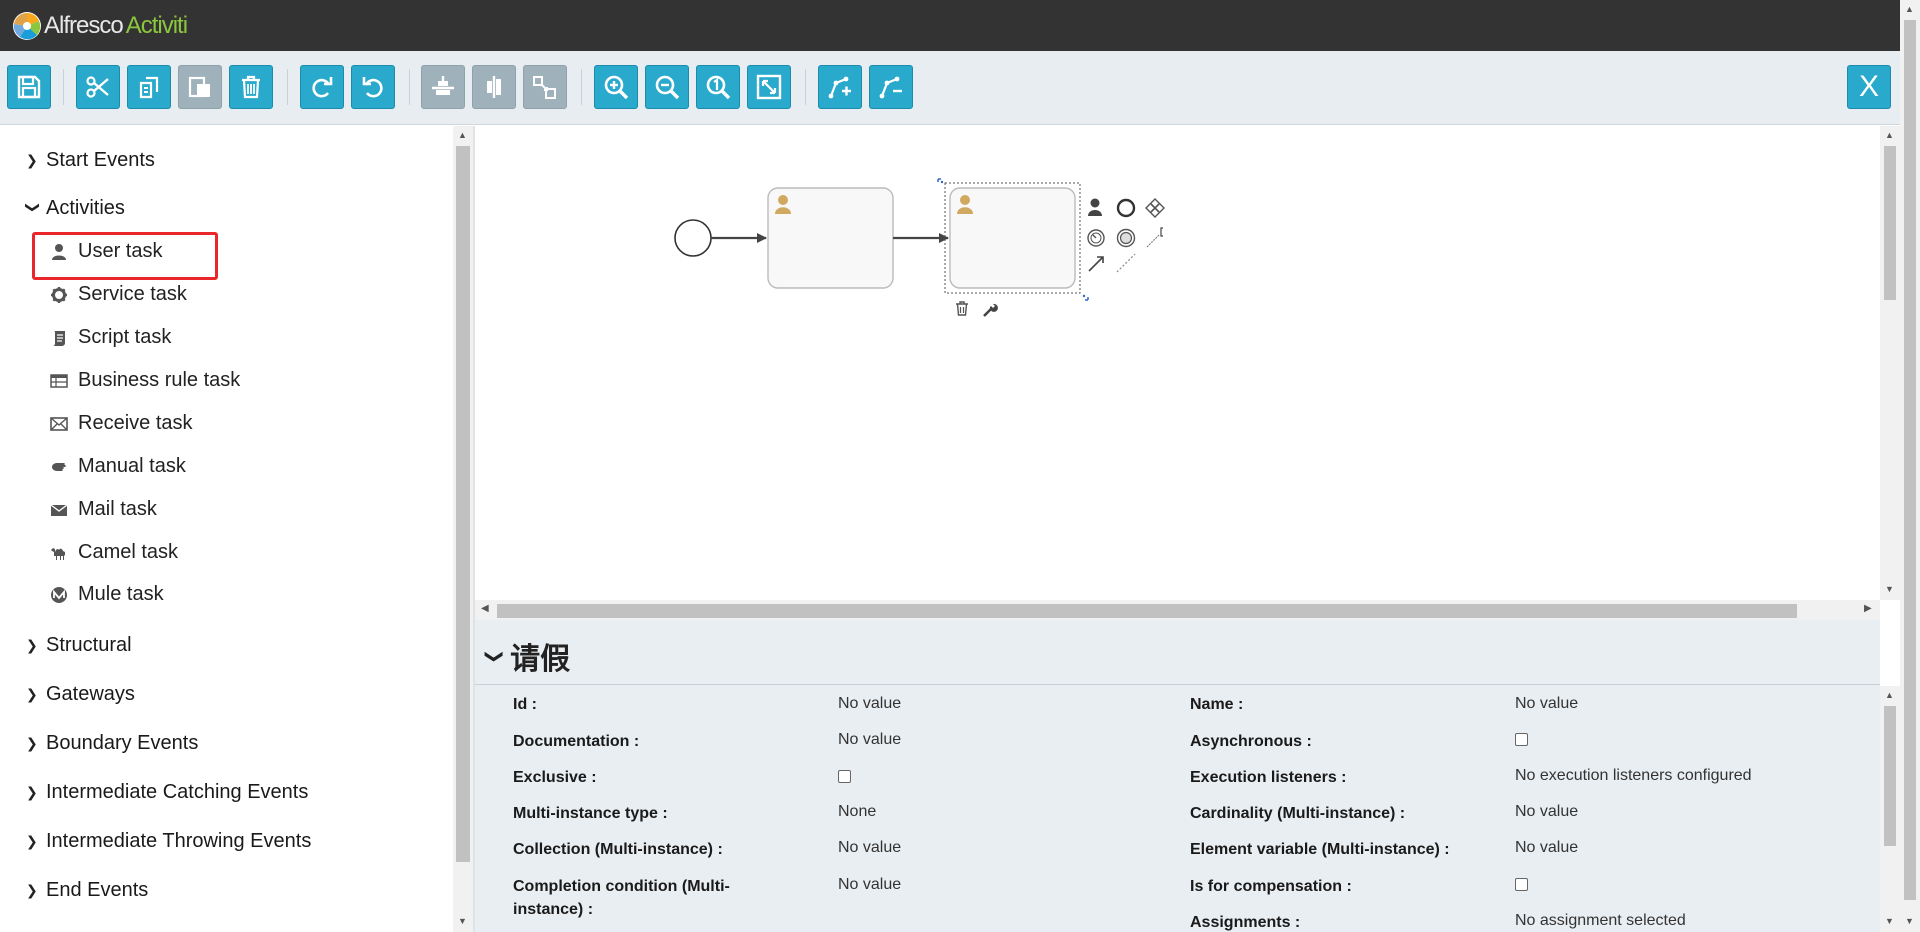 Image resolution: width=1920 pixels, height=932 pixels. I want to click on undo-icon, so click(372, 87).